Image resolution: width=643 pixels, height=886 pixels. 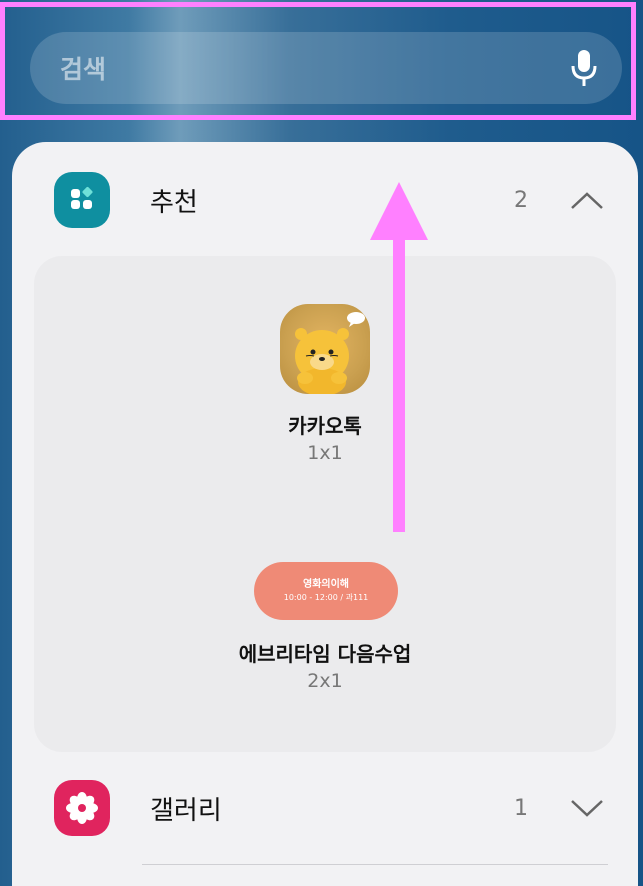 I want to click on widget-name-kakaotalk: 카카오톡, so click(x=325, y=426).